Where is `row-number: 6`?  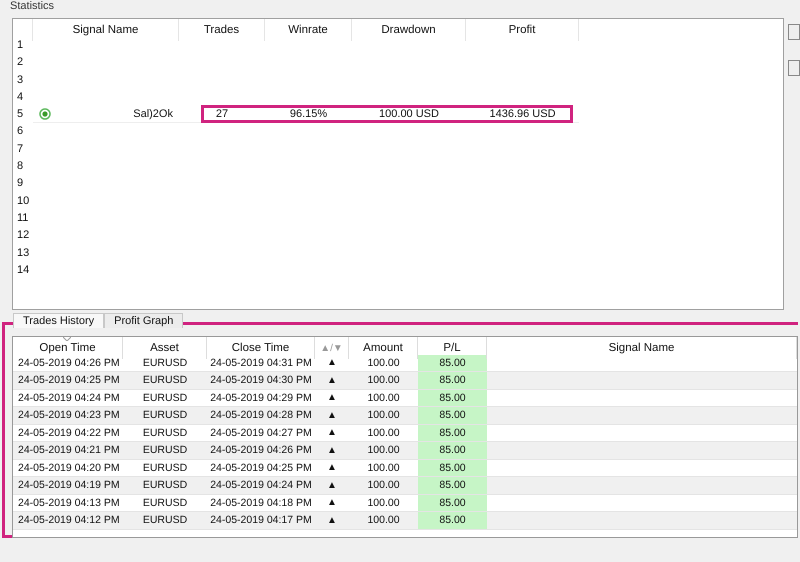 row-number: 6 is located at coordinates (20, 132).